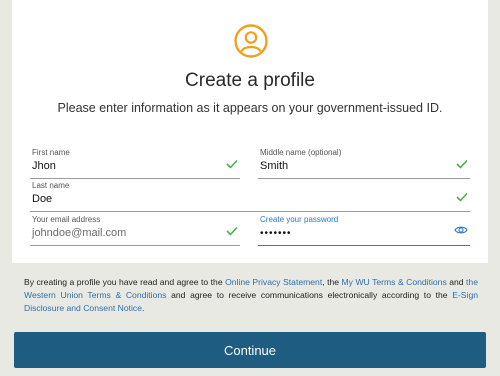 This screenshot has width=500, height=376. What do you see at coordinates (79, 233) in the screenshot?
I see `email-value: johndoe@mail.com` at bounding box center [79, 233].